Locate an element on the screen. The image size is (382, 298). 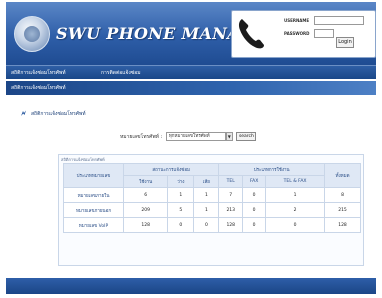
logo-icon is located at coordinates (32, 34).